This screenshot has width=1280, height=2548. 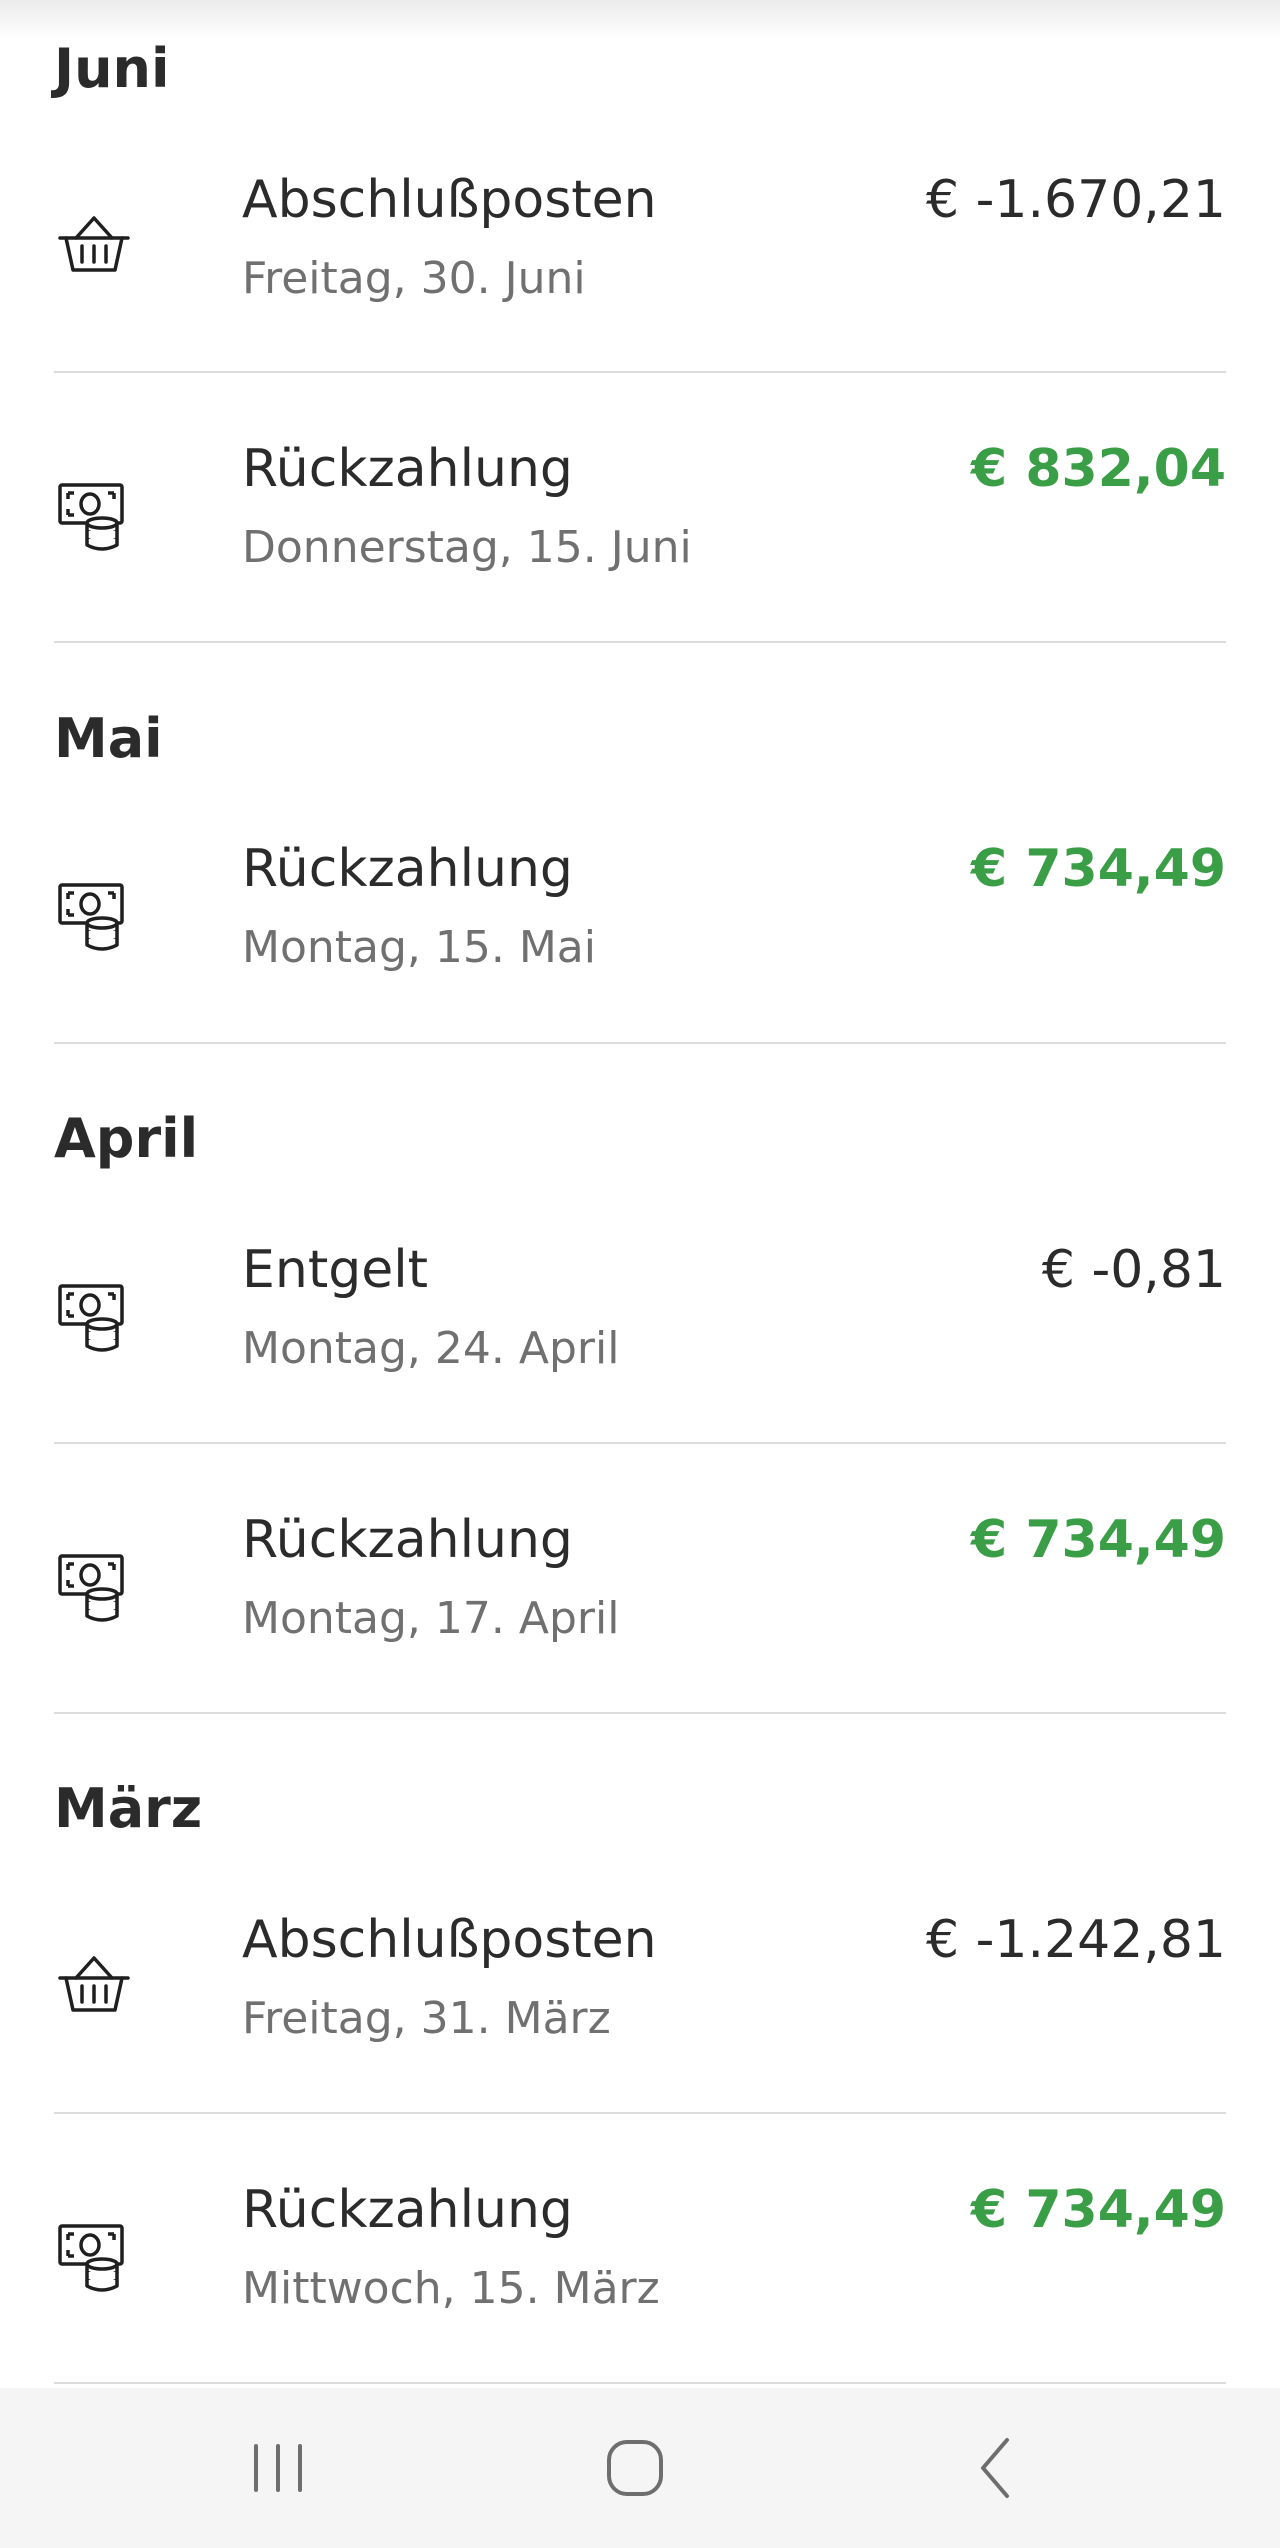 I want to click on transaction-row: Rückzahlung Montag, 15. Mai € 734,49, so click(x=640, y=907).